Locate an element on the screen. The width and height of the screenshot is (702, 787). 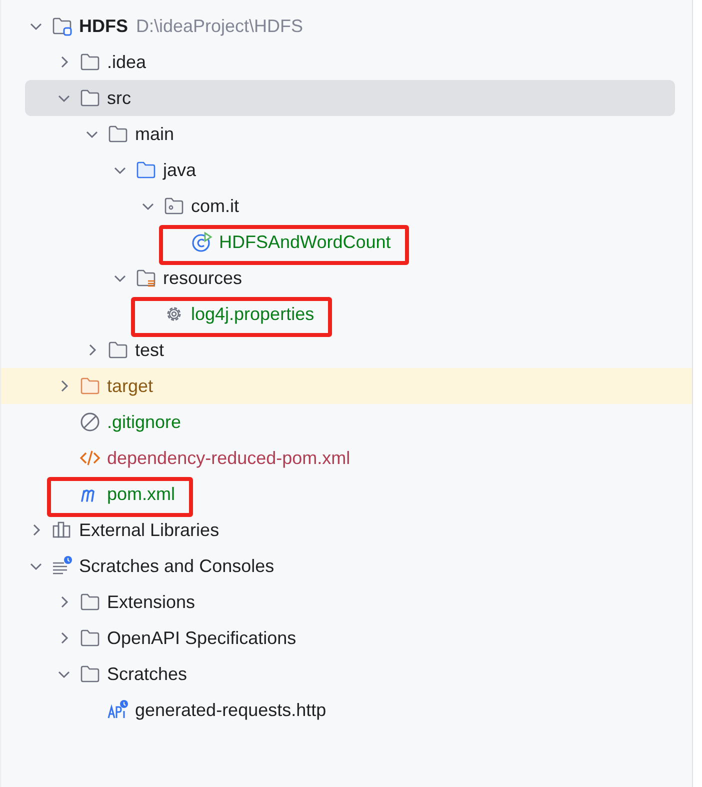
project-path: D:\ideaProject\HDFS is located at coordinates (220, 26).